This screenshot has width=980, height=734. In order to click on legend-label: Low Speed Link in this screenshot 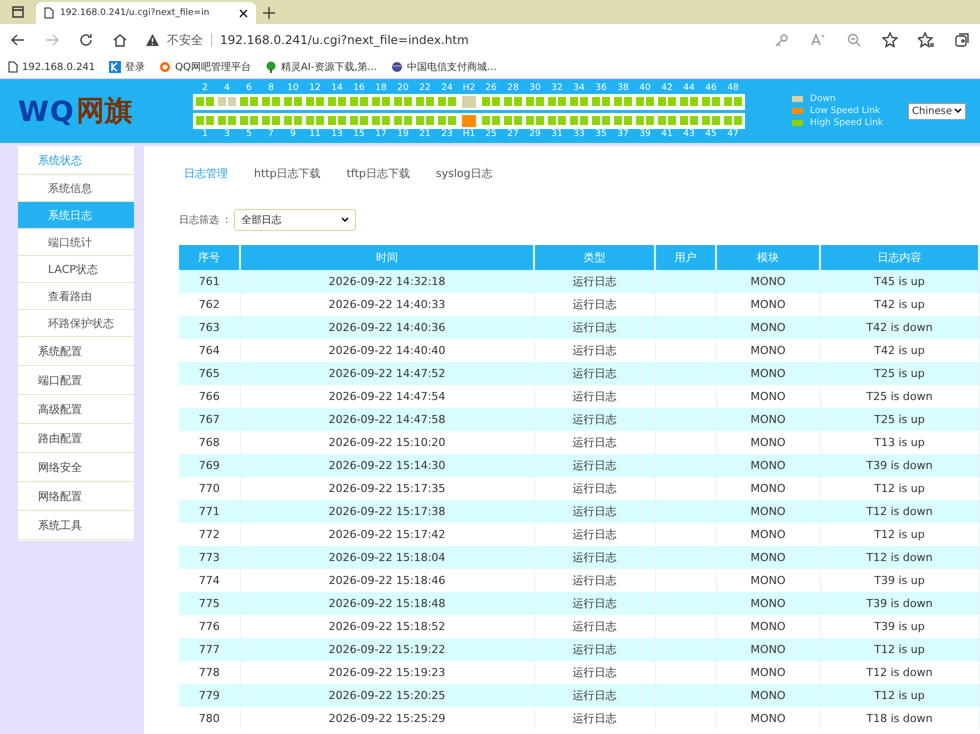, I will do `click(845, 111)`.